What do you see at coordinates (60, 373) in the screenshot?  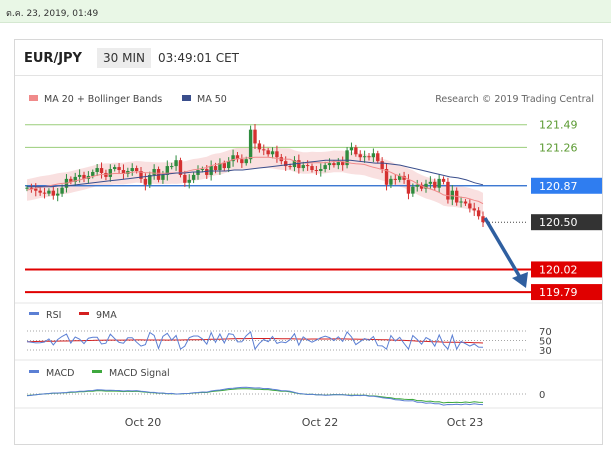 I see `macd-legend-label: MACD` at bounding box center [60, 373].